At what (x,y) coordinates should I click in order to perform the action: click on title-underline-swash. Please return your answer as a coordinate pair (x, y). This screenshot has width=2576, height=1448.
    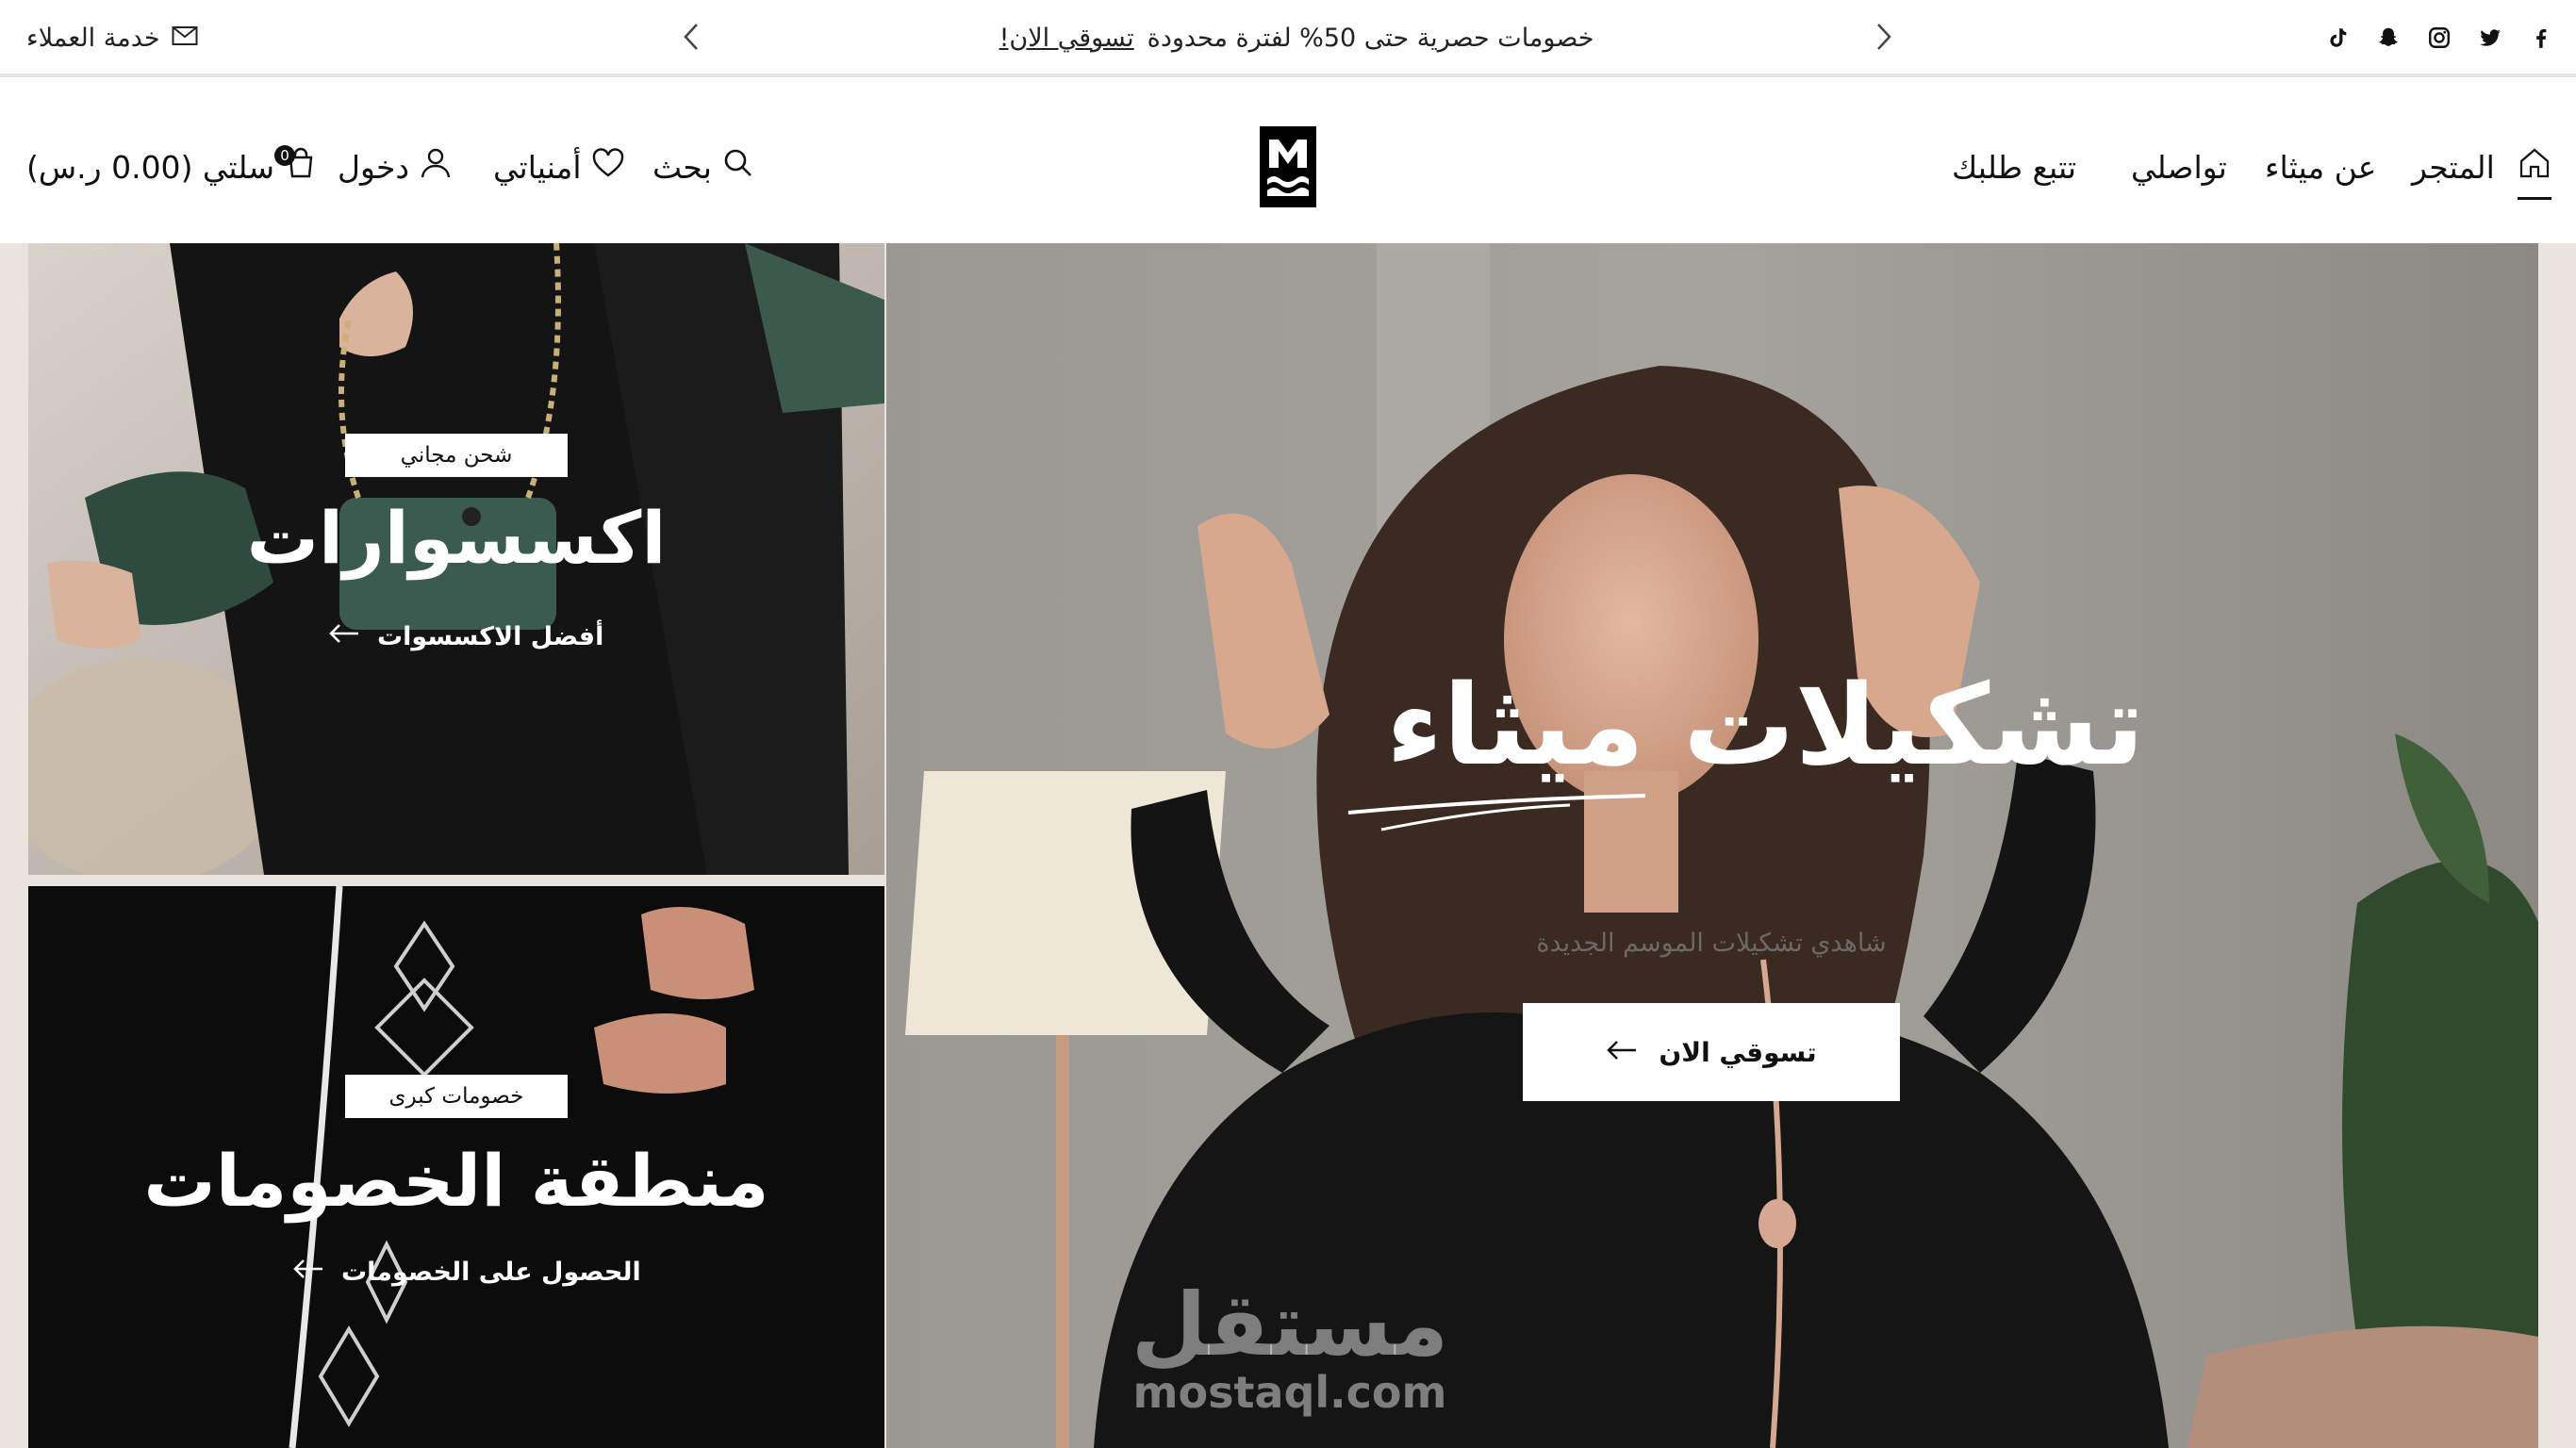
    Looking at the image, I should click on (1496, 812).